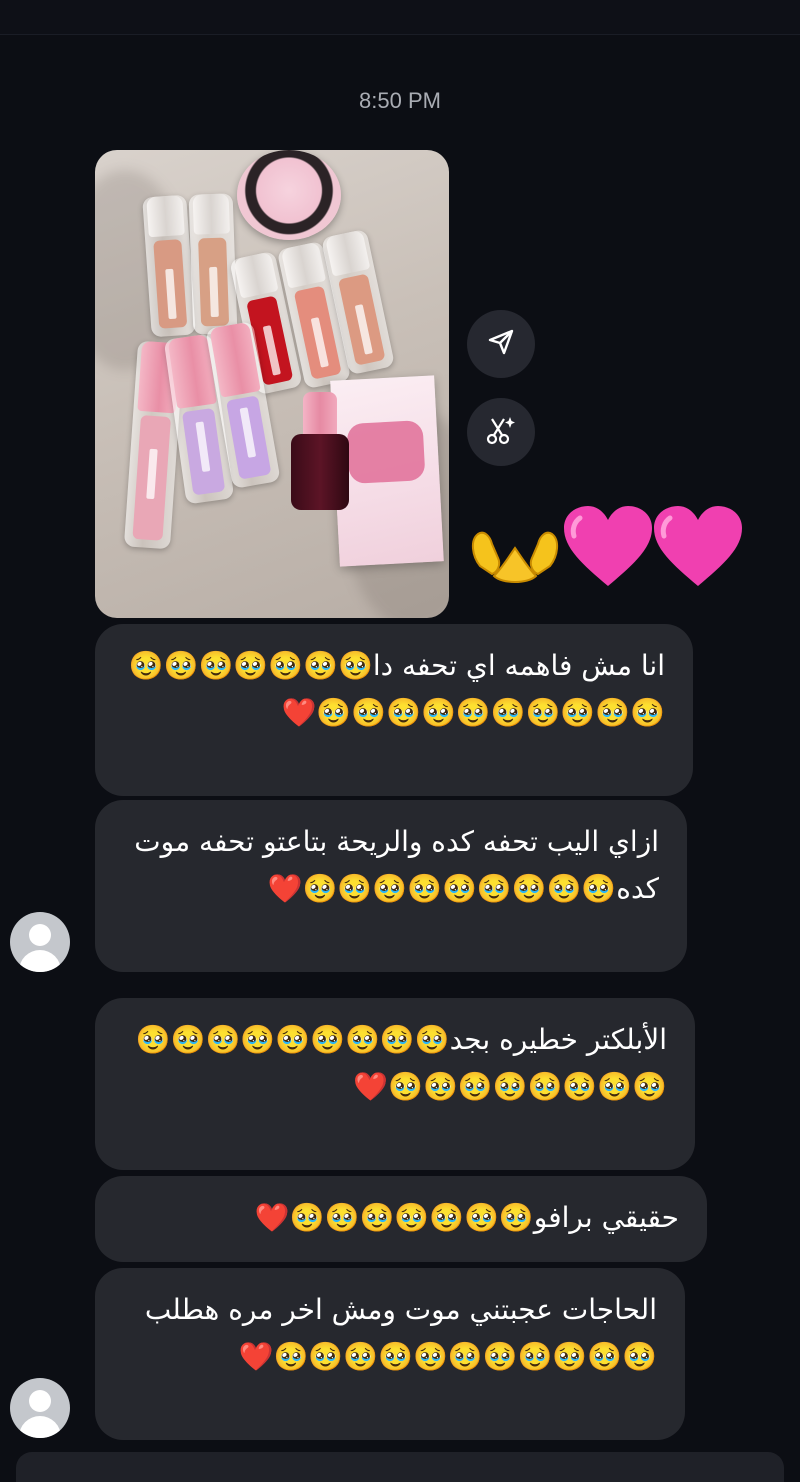 The width and height of the screenshot is (800, 1482). I want to click on ai-edit-button, so click(501, 432).